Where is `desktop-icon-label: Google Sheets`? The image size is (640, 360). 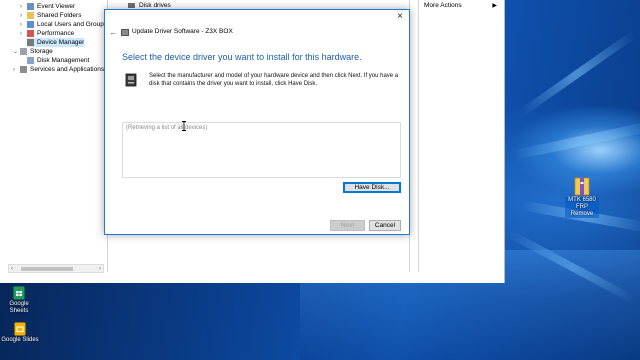 desktop-icon-label: Google Sheets is located at coordinates (19, 307).